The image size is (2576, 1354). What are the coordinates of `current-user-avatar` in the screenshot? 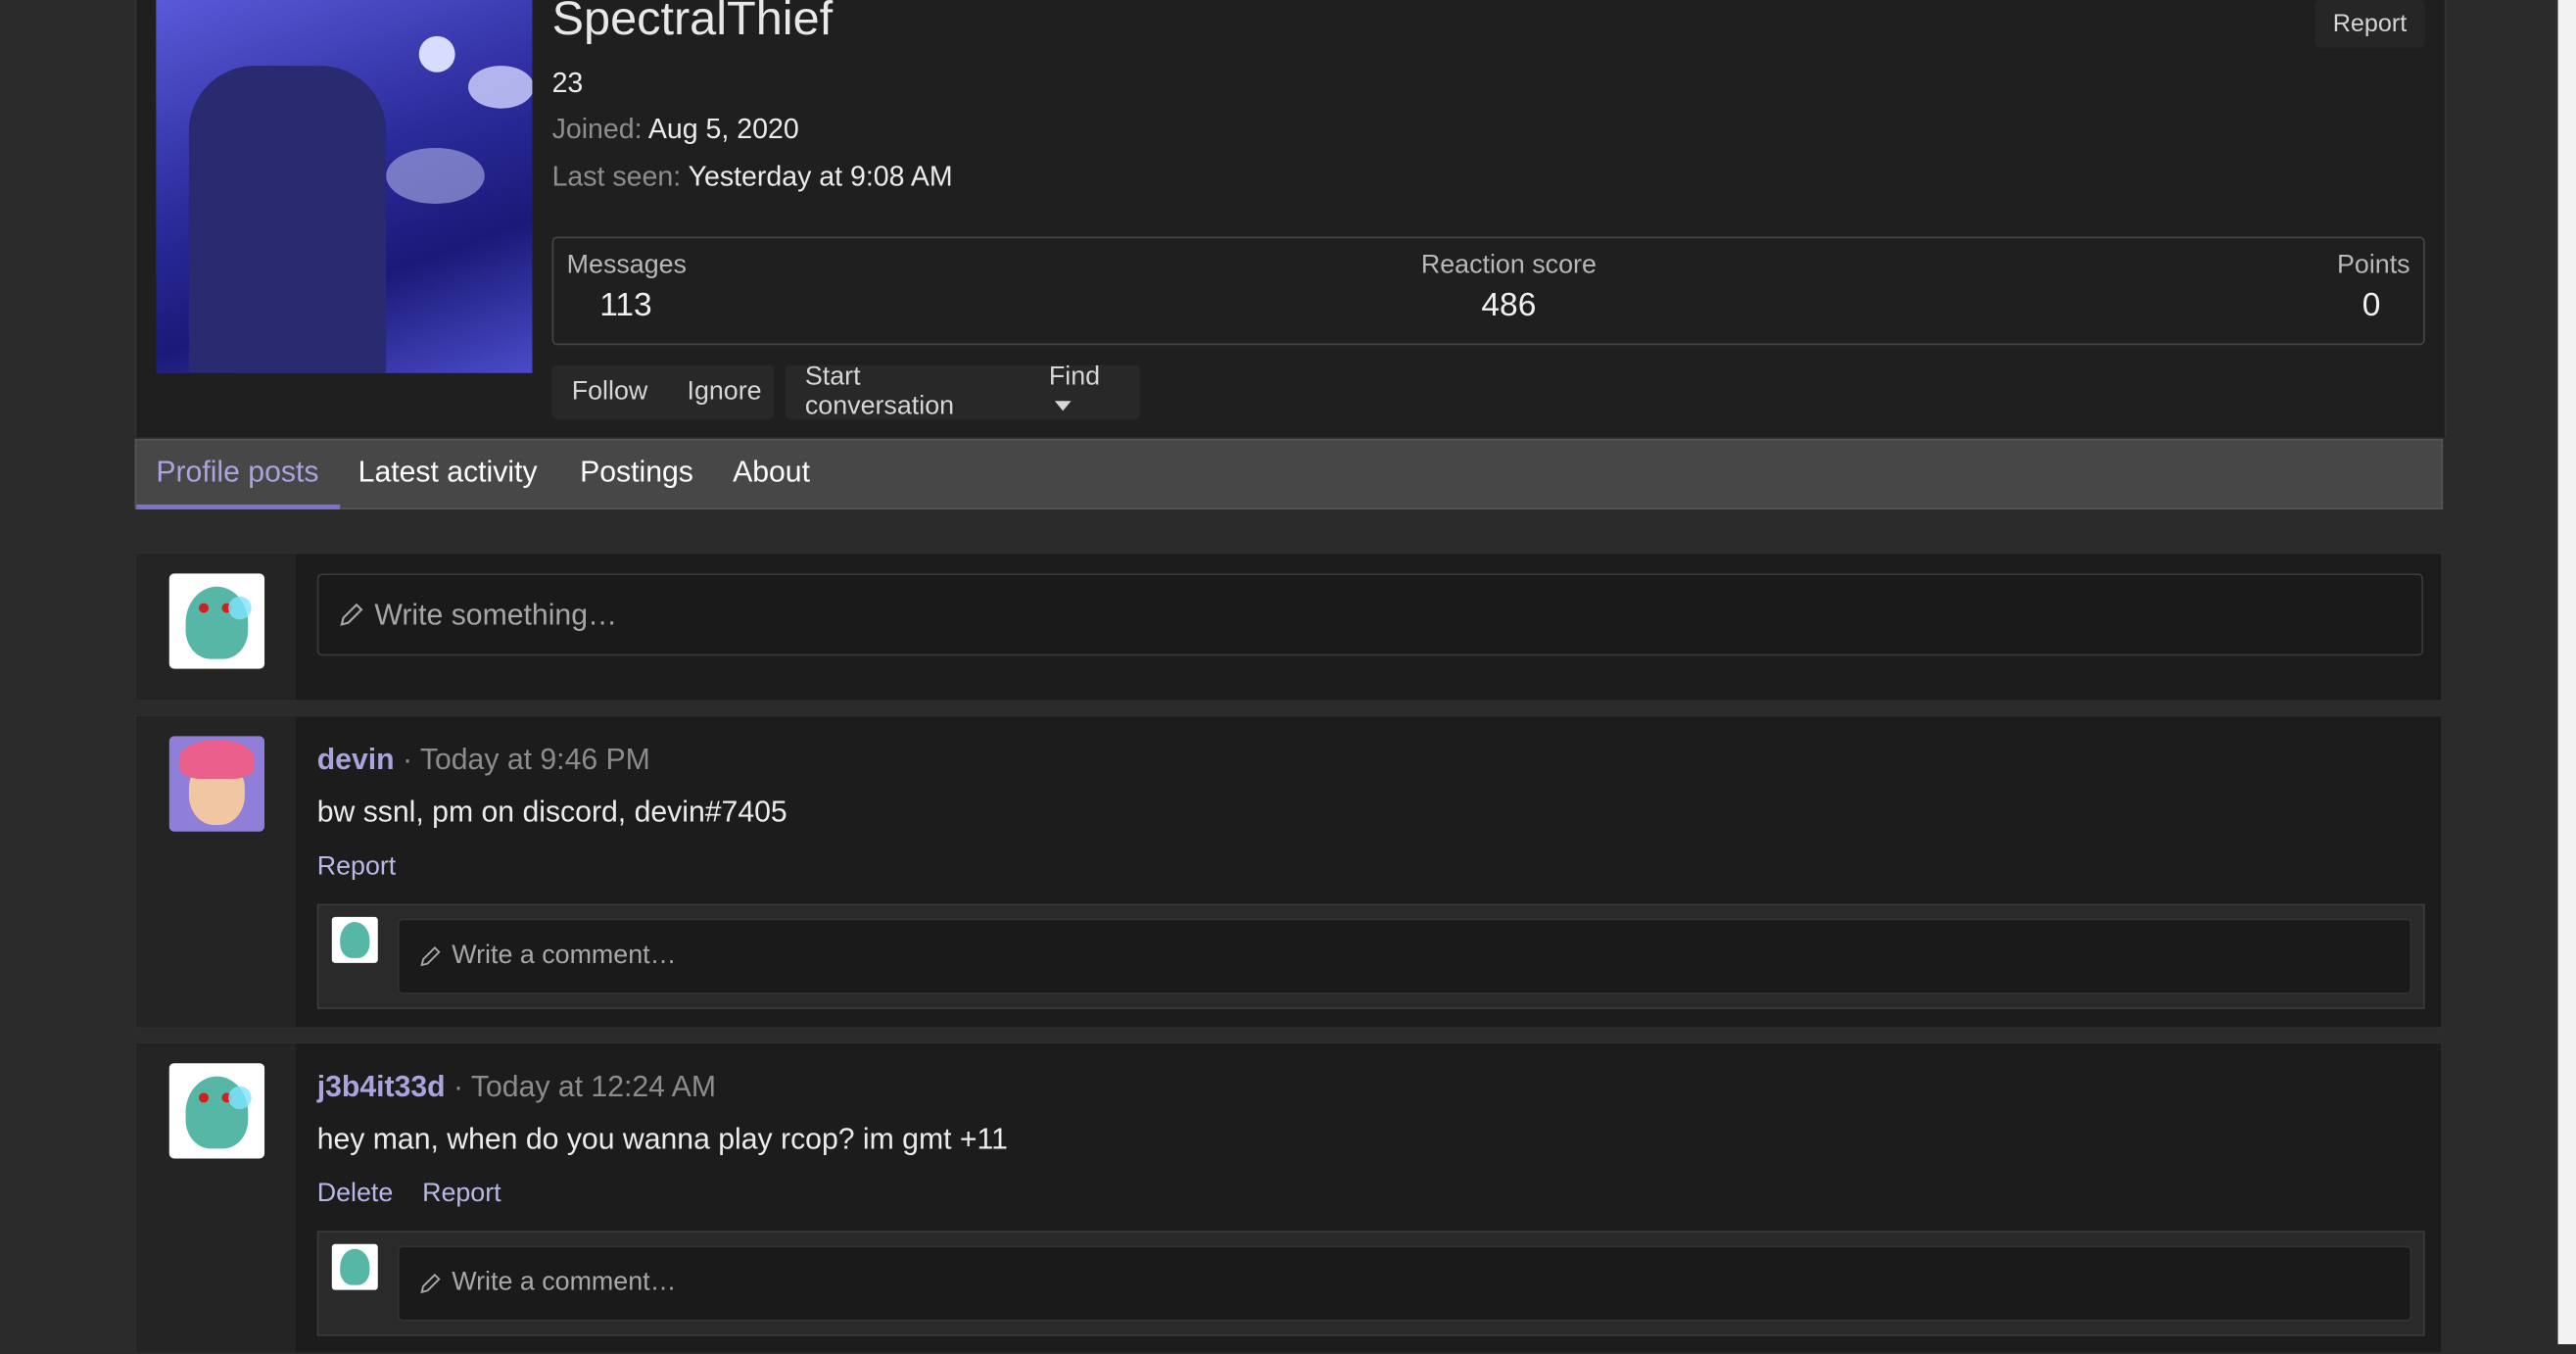 It's located at (216, 621).